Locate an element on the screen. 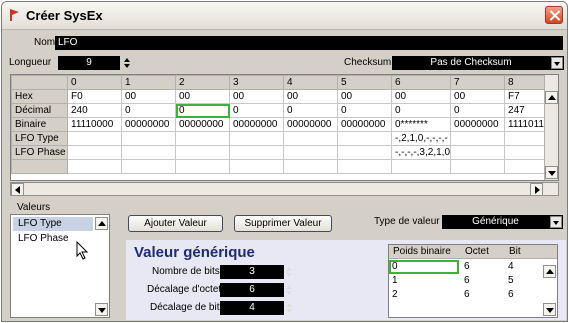 The width and height of the screenshot is (569, 323). table-cell: -,2,1,0,-,-,-,- is located at coordinates (421, 138).